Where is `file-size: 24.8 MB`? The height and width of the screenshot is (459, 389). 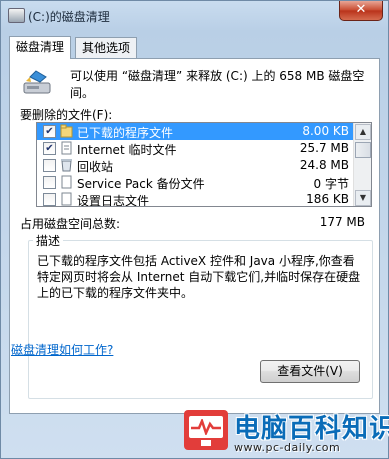 file-size: 24.8 MB is located at coordinates (324, 165).